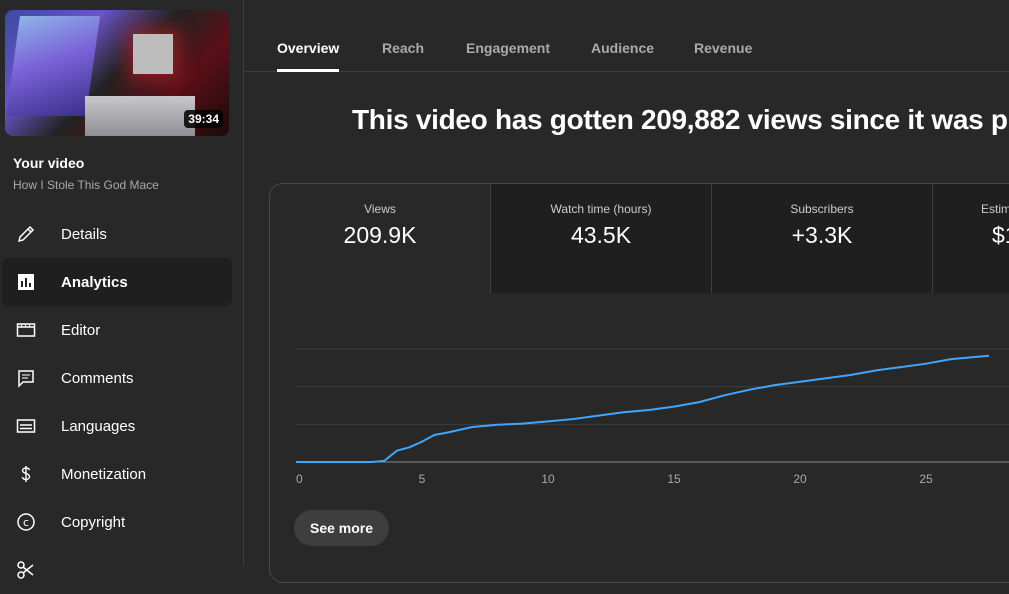 The height and width of the screenshot is (594, 1009). What do you see at coordinates (26, 282) in the screenshot?
I see `analytics-icon` at bounding box center [26, 282].